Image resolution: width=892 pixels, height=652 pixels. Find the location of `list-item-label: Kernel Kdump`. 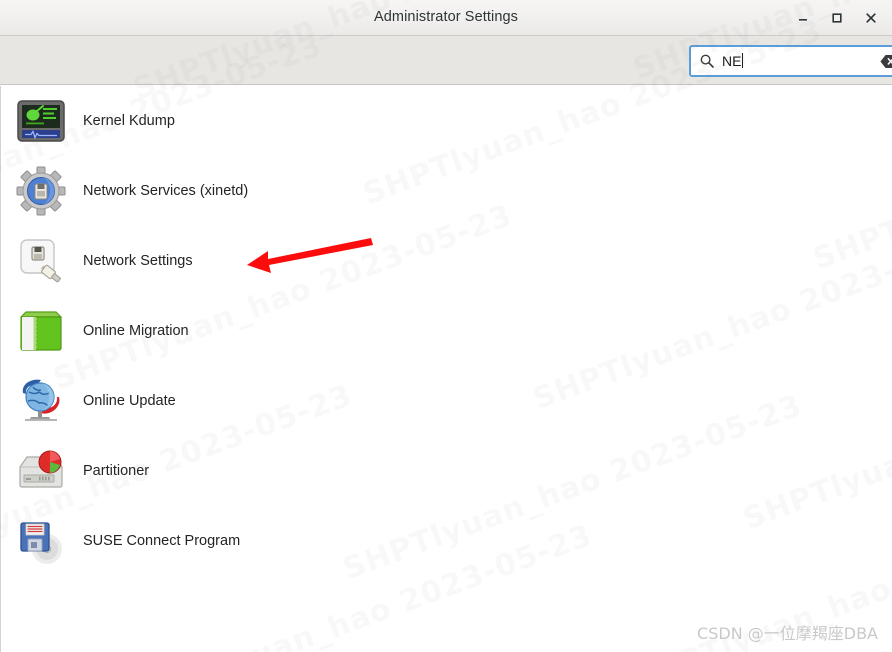

list-item-label: Kernel Kdump is located at coordinates (129, 121).